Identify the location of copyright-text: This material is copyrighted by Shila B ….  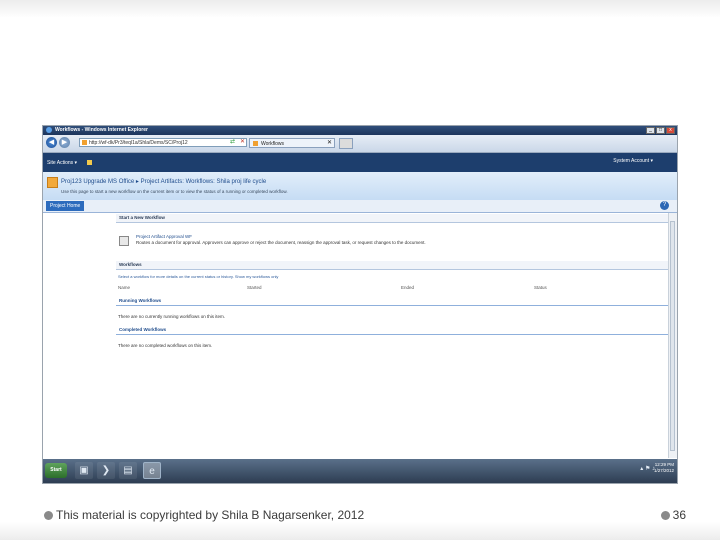
(210, 515).